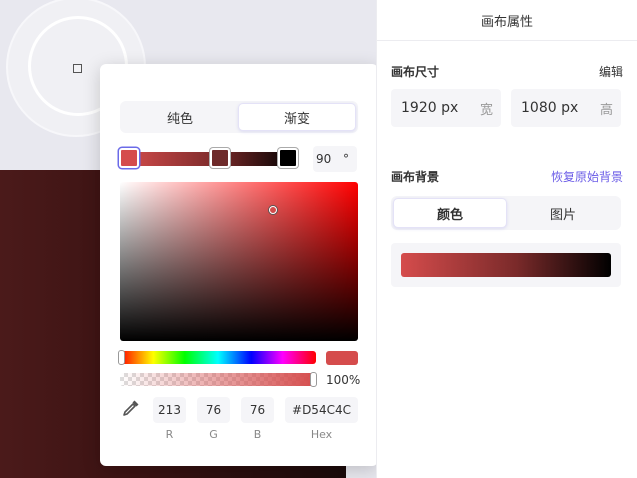 The image size is (637, 478). I want to click on reset-background-link: 恢复原始背景, so click(587, 176).